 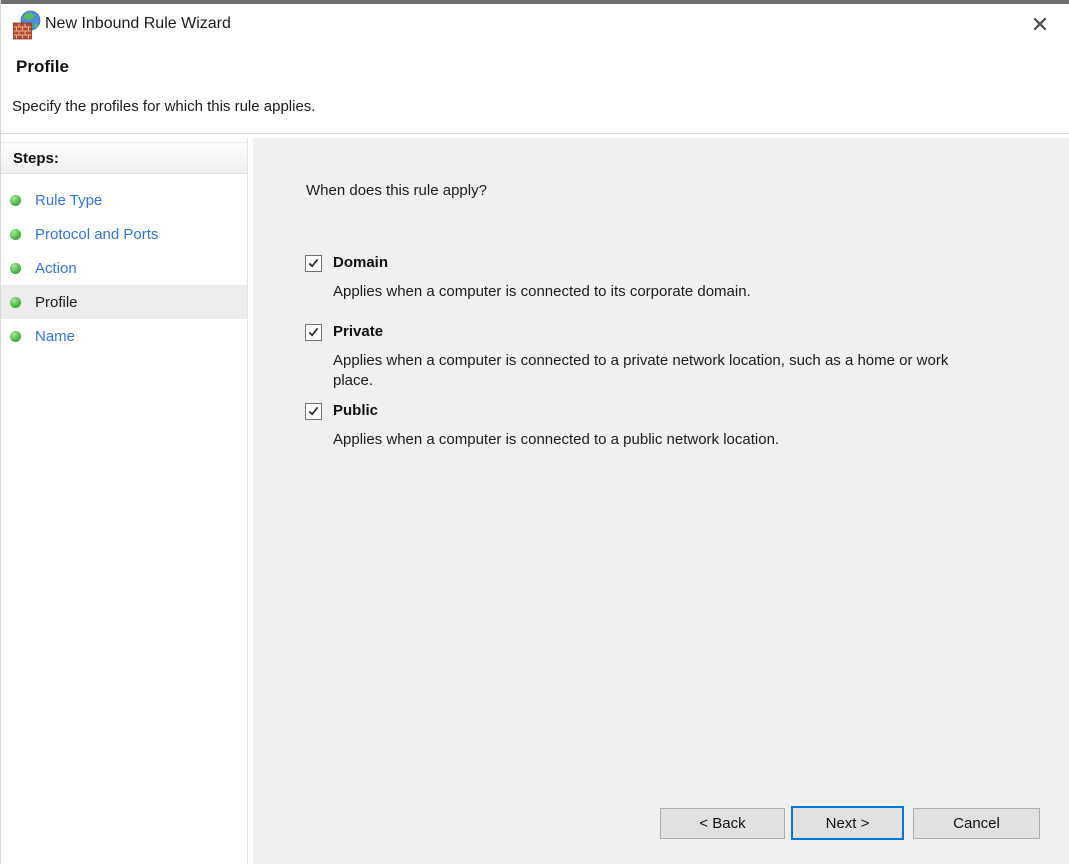 What do you see at coordinates (722, 823) in the screenshot?
I see `back-button: < Back` at bounding box center [722, 823].